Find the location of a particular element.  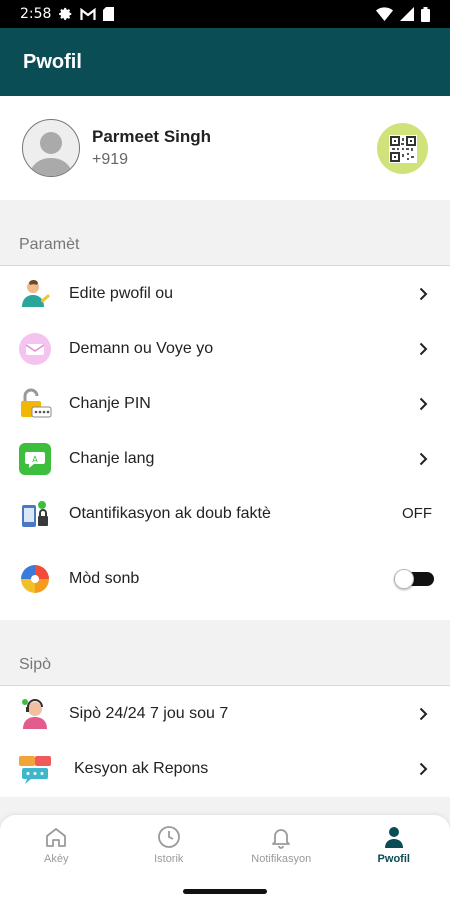

nav-item-profile: Pwofil is located at coordinates (394, 845).